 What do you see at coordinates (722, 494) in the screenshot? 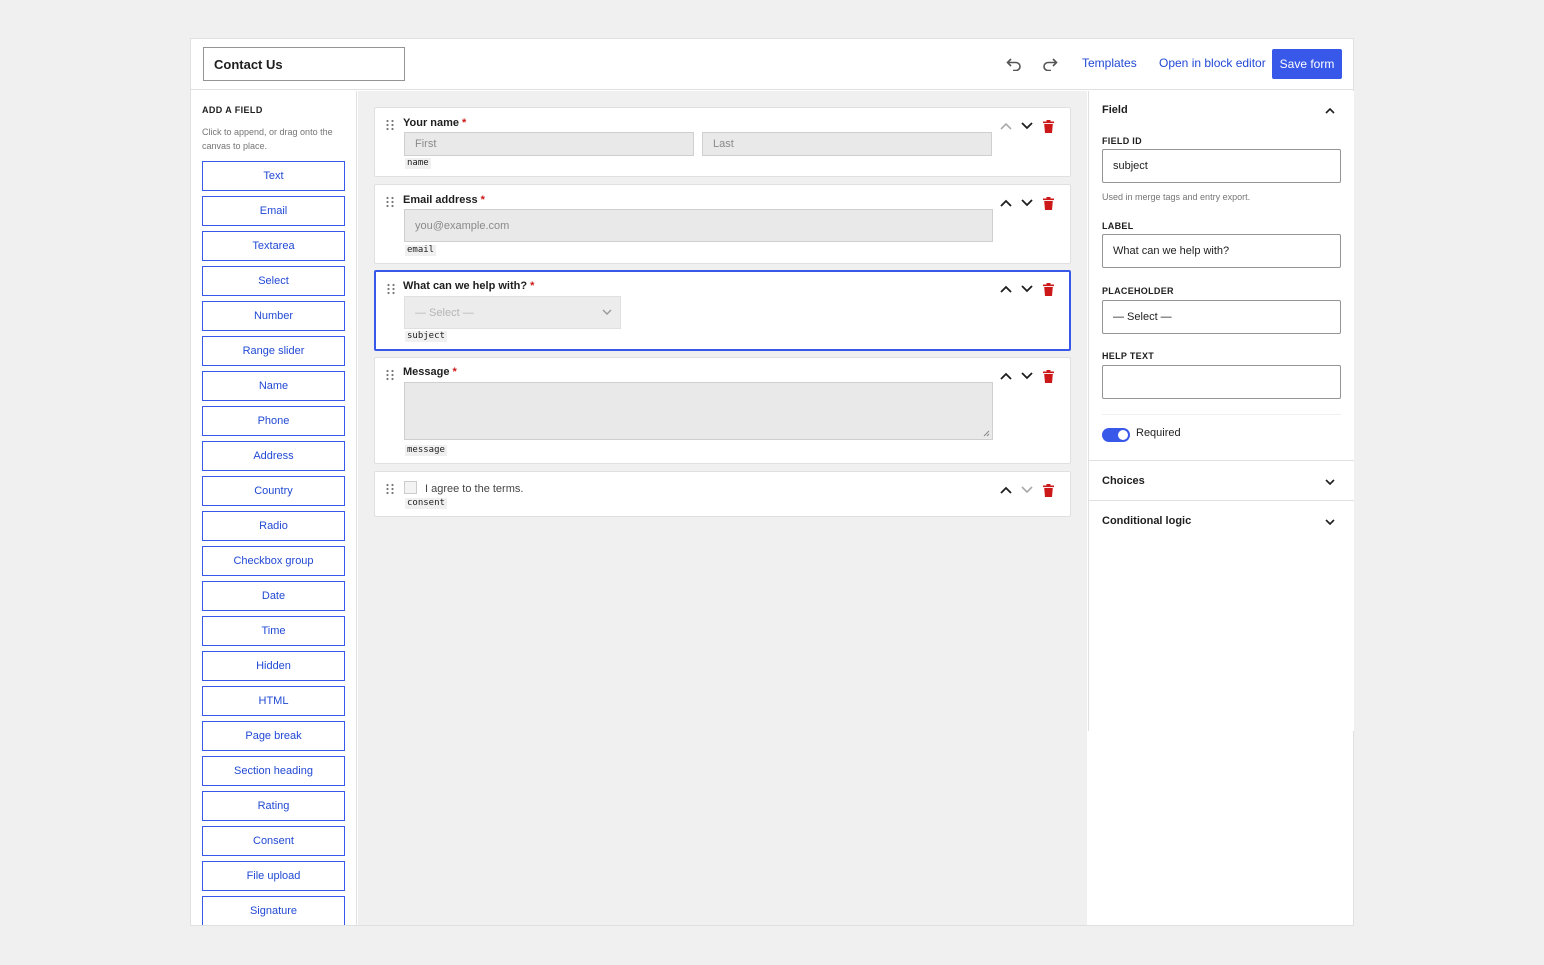
I see `field-card-consent: I agree to the terms. consent` at bounding box center [722, 494].